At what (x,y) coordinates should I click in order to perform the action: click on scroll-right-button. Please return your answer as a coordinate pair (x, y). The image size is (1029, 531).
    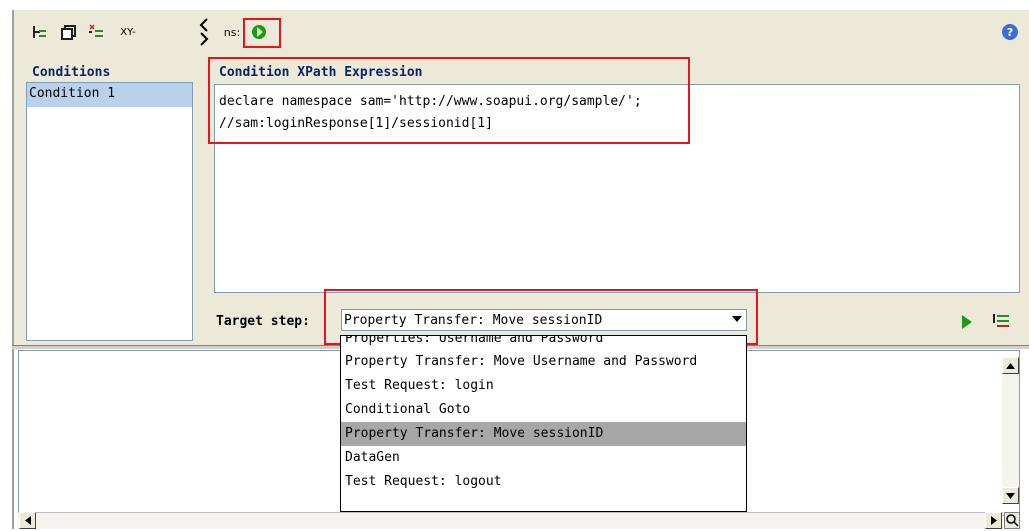
    Looking at the image, I should click on (993, 520).